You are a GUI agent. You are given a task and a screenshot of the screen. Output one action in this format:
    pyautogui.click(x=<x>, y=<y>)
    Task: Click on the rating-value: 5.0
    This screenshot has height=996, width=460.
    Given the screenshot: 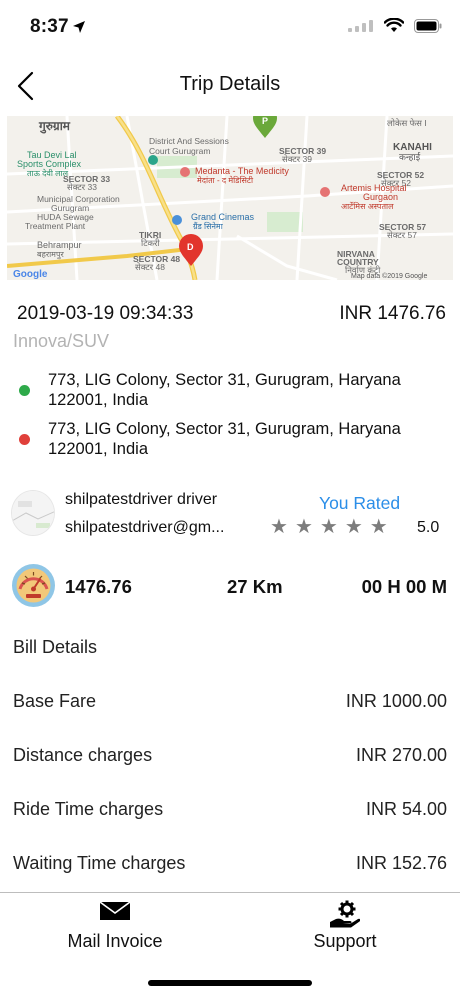 What is the action you would take?
    pyautogui.click(x=428, y=527)
    